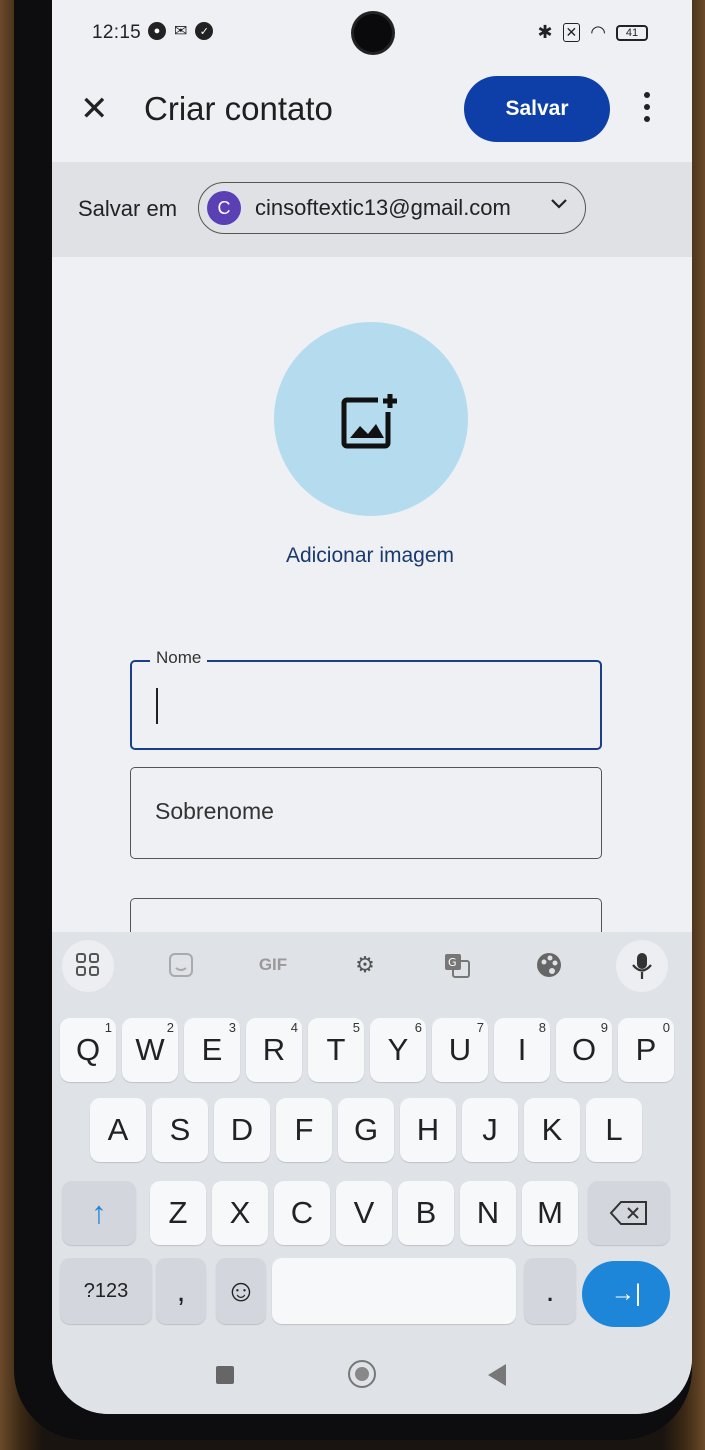 This screenshot has height=1450, width=705. Describe the element at coordinates (604, 1027) in the screenshot. I see `key-number-hint: 9` at that location.